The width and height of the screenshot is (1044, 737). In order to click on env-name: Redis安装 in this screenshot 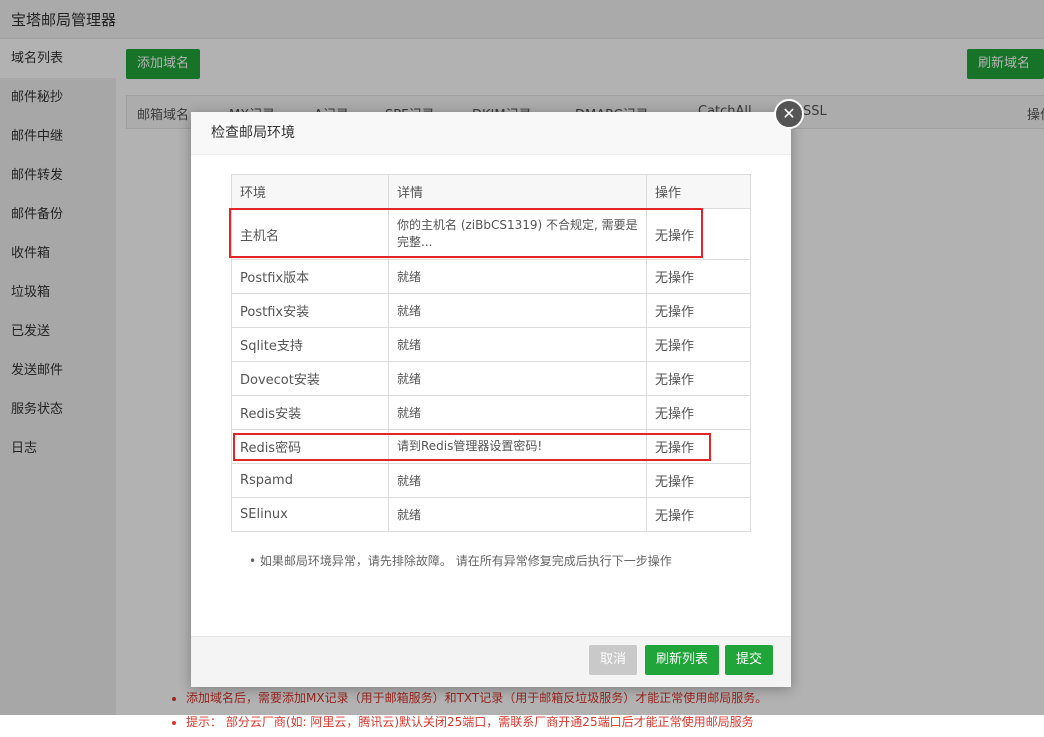, I will do `click(310, 412)`.